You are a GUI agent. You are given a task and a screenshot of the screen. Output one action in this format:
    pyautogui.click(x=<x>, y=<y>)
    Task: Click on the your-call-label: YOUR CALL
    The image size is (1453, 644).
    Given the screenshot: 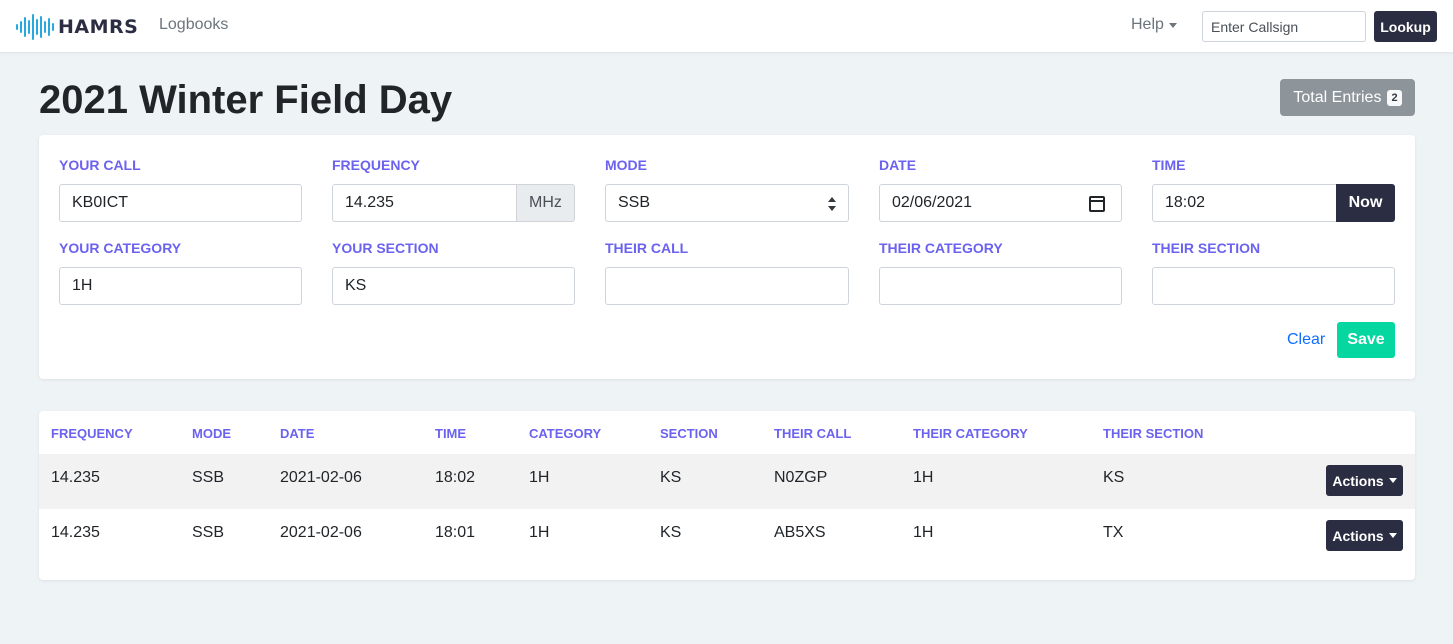 What is the action you would take?
    pyautogui.click(x=100, y=165)
    